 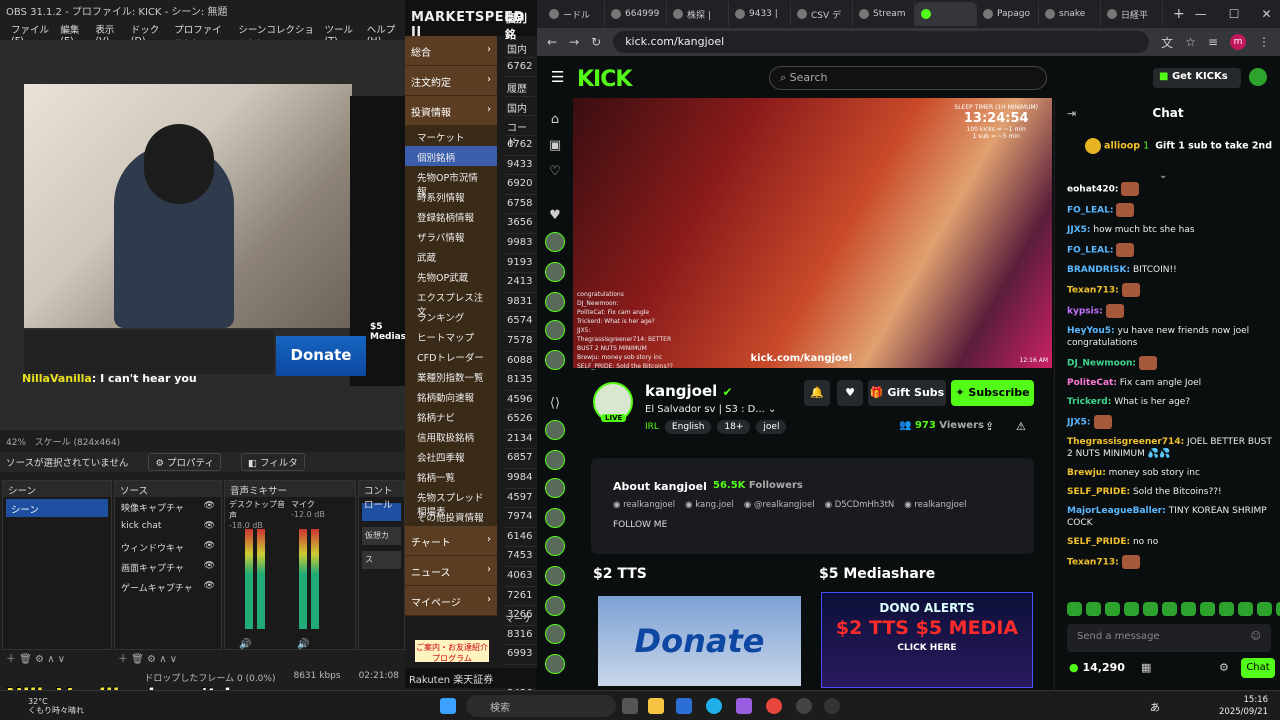 I want to click on menu-dots-icon: ⋮, so click(x=1264, y=42).